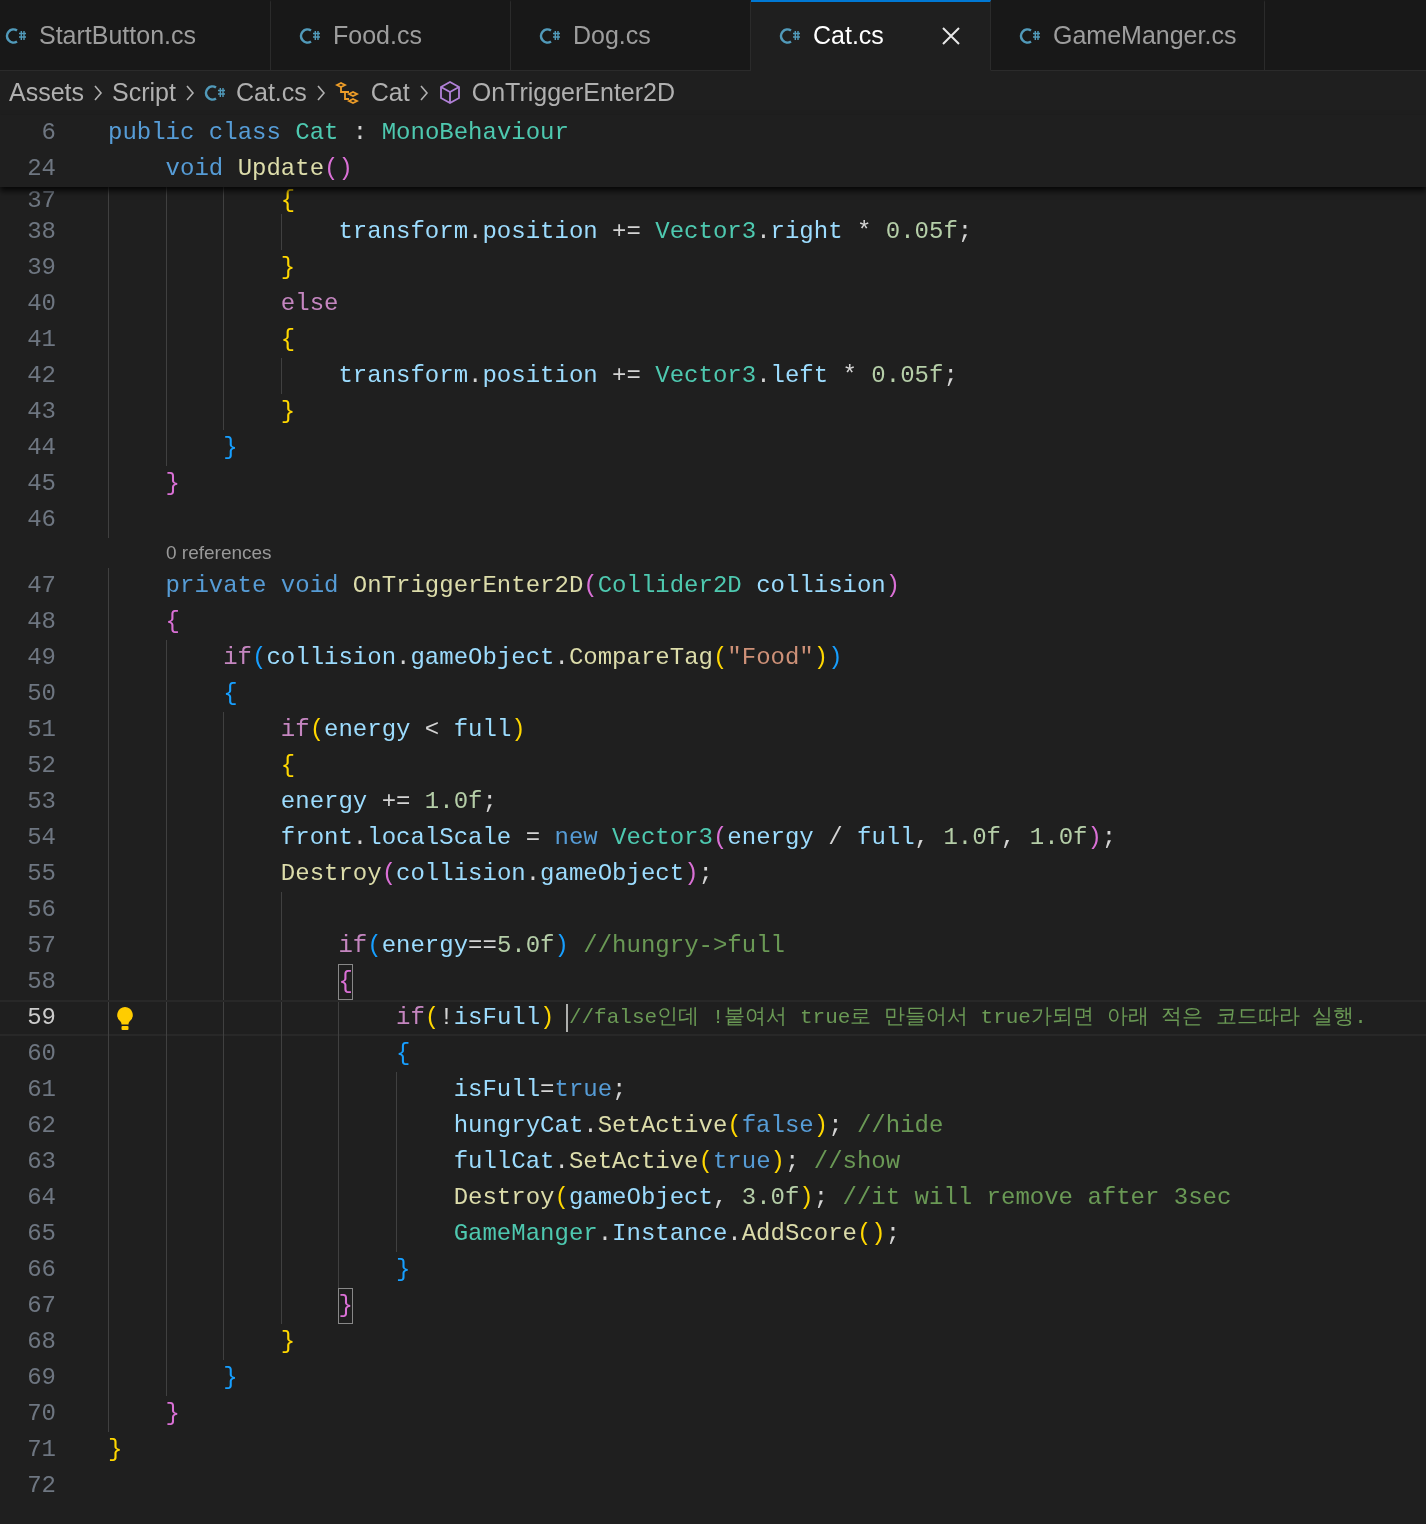  I want to click on line-number: 58, so click(41, 982).